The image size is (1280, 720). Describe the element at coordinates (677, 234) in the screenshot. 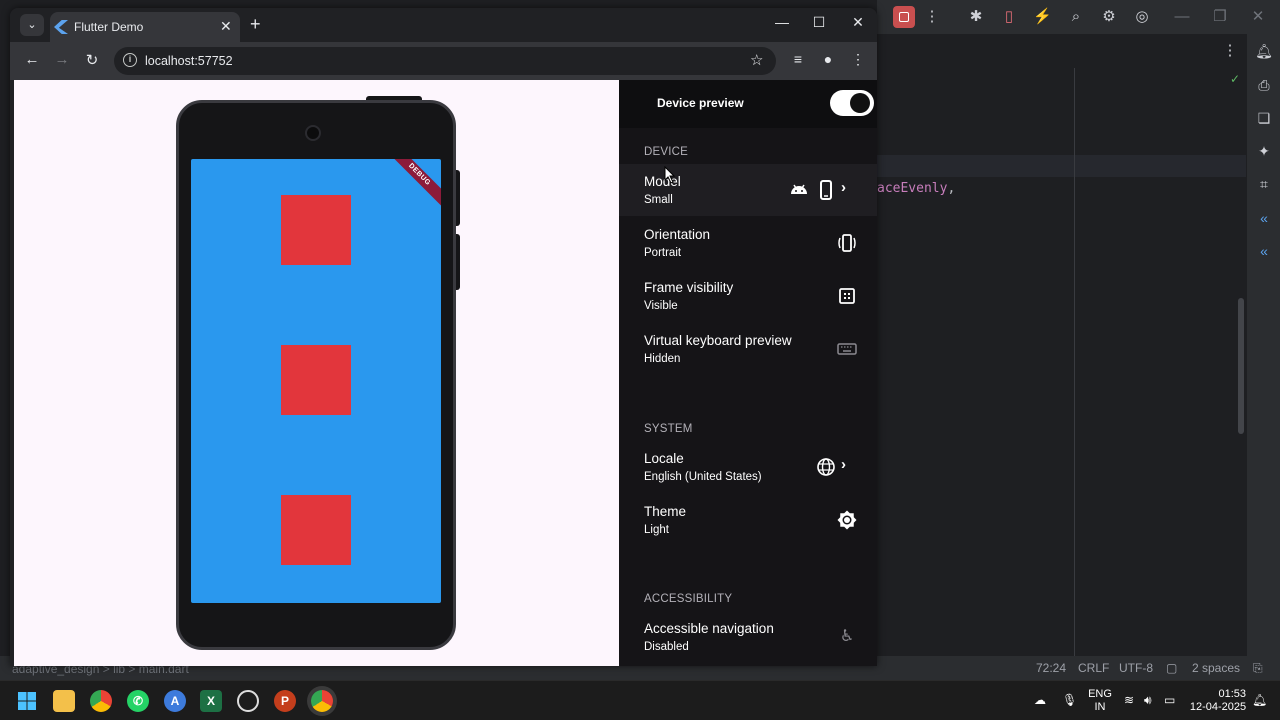

I see `setting-title: Orientation` at that location.